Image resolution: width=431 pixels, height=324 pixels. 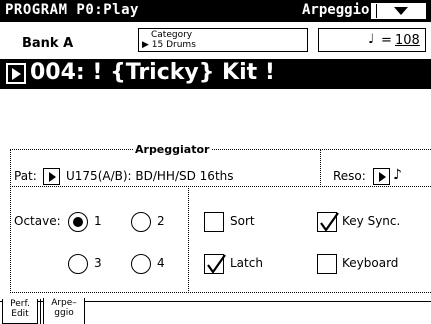 What do you see at coordinates (161, 221) in the screenshot?
I see `octave-option-2: 2` at bounding box center [161, 221].